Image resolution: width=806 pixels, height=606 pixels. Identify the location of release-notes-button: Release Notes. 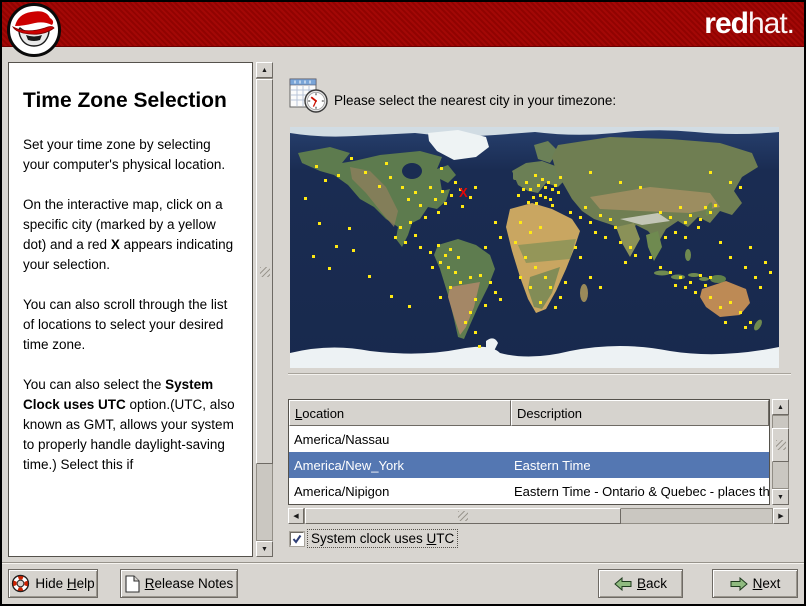
(179, 583).